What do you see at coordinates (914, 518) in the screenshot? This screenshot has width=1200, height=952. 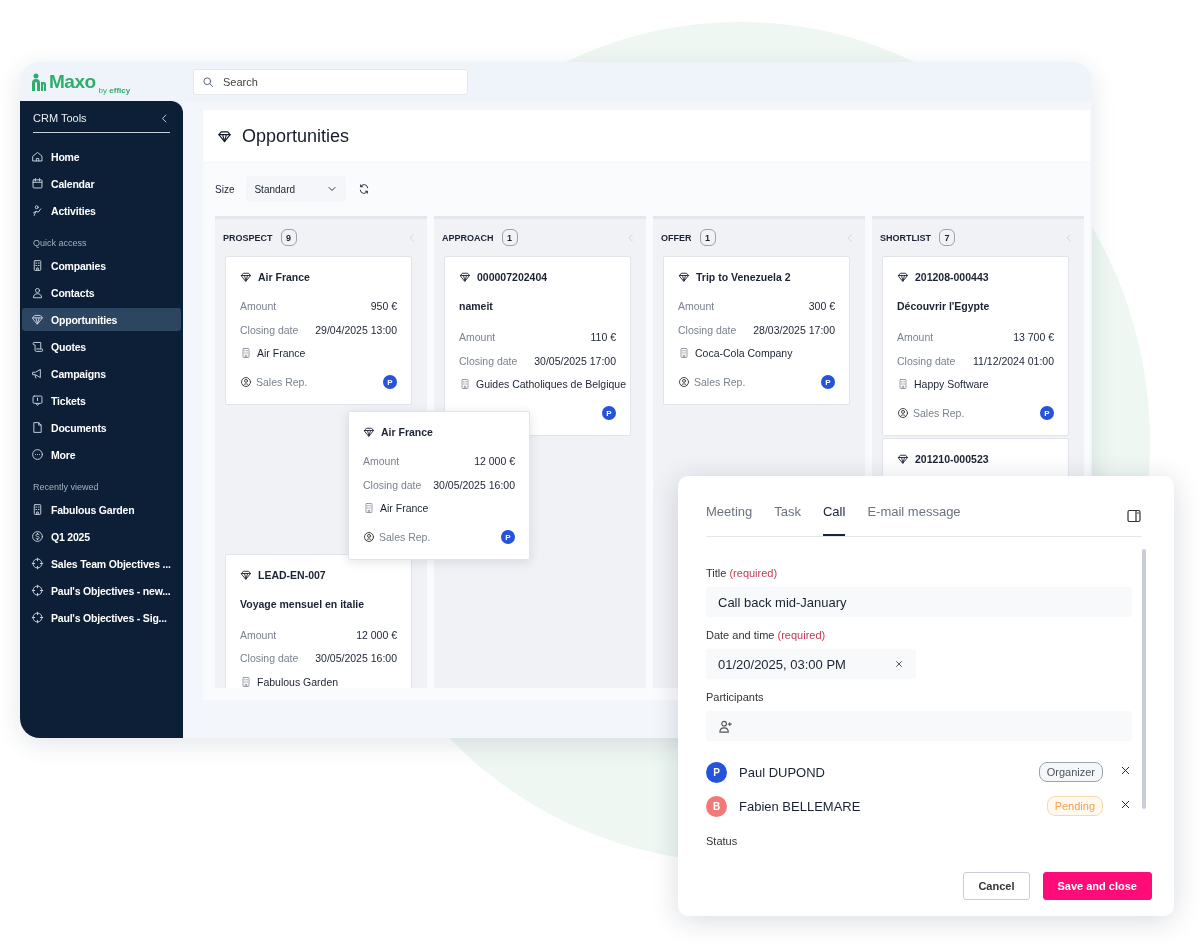 I see `tab: E-mail message` at bounding box center [914, 518].